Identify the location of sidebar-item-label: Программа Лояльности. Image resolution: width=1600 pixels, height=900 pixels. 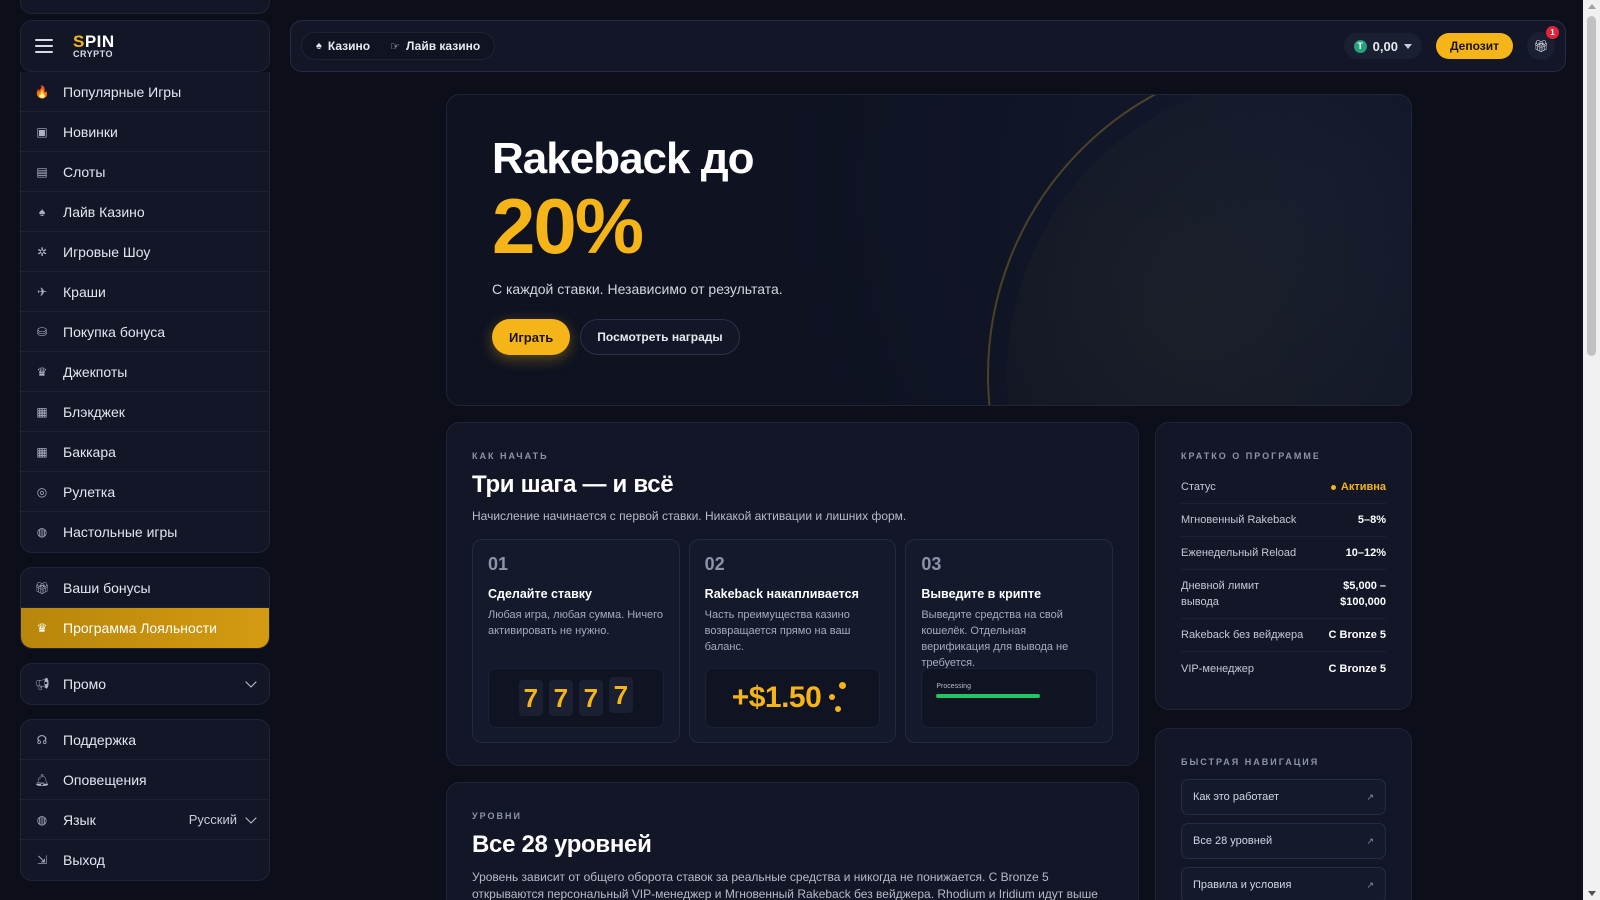
(140, 628).